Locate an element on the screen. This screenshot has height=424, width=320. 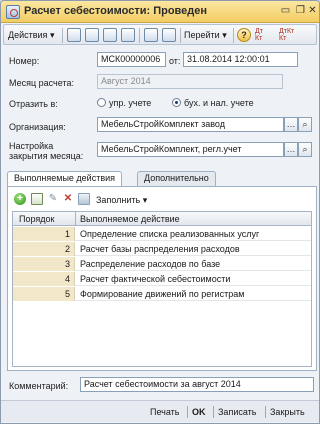
print-button: Печать is located at coordinates (164, 412).